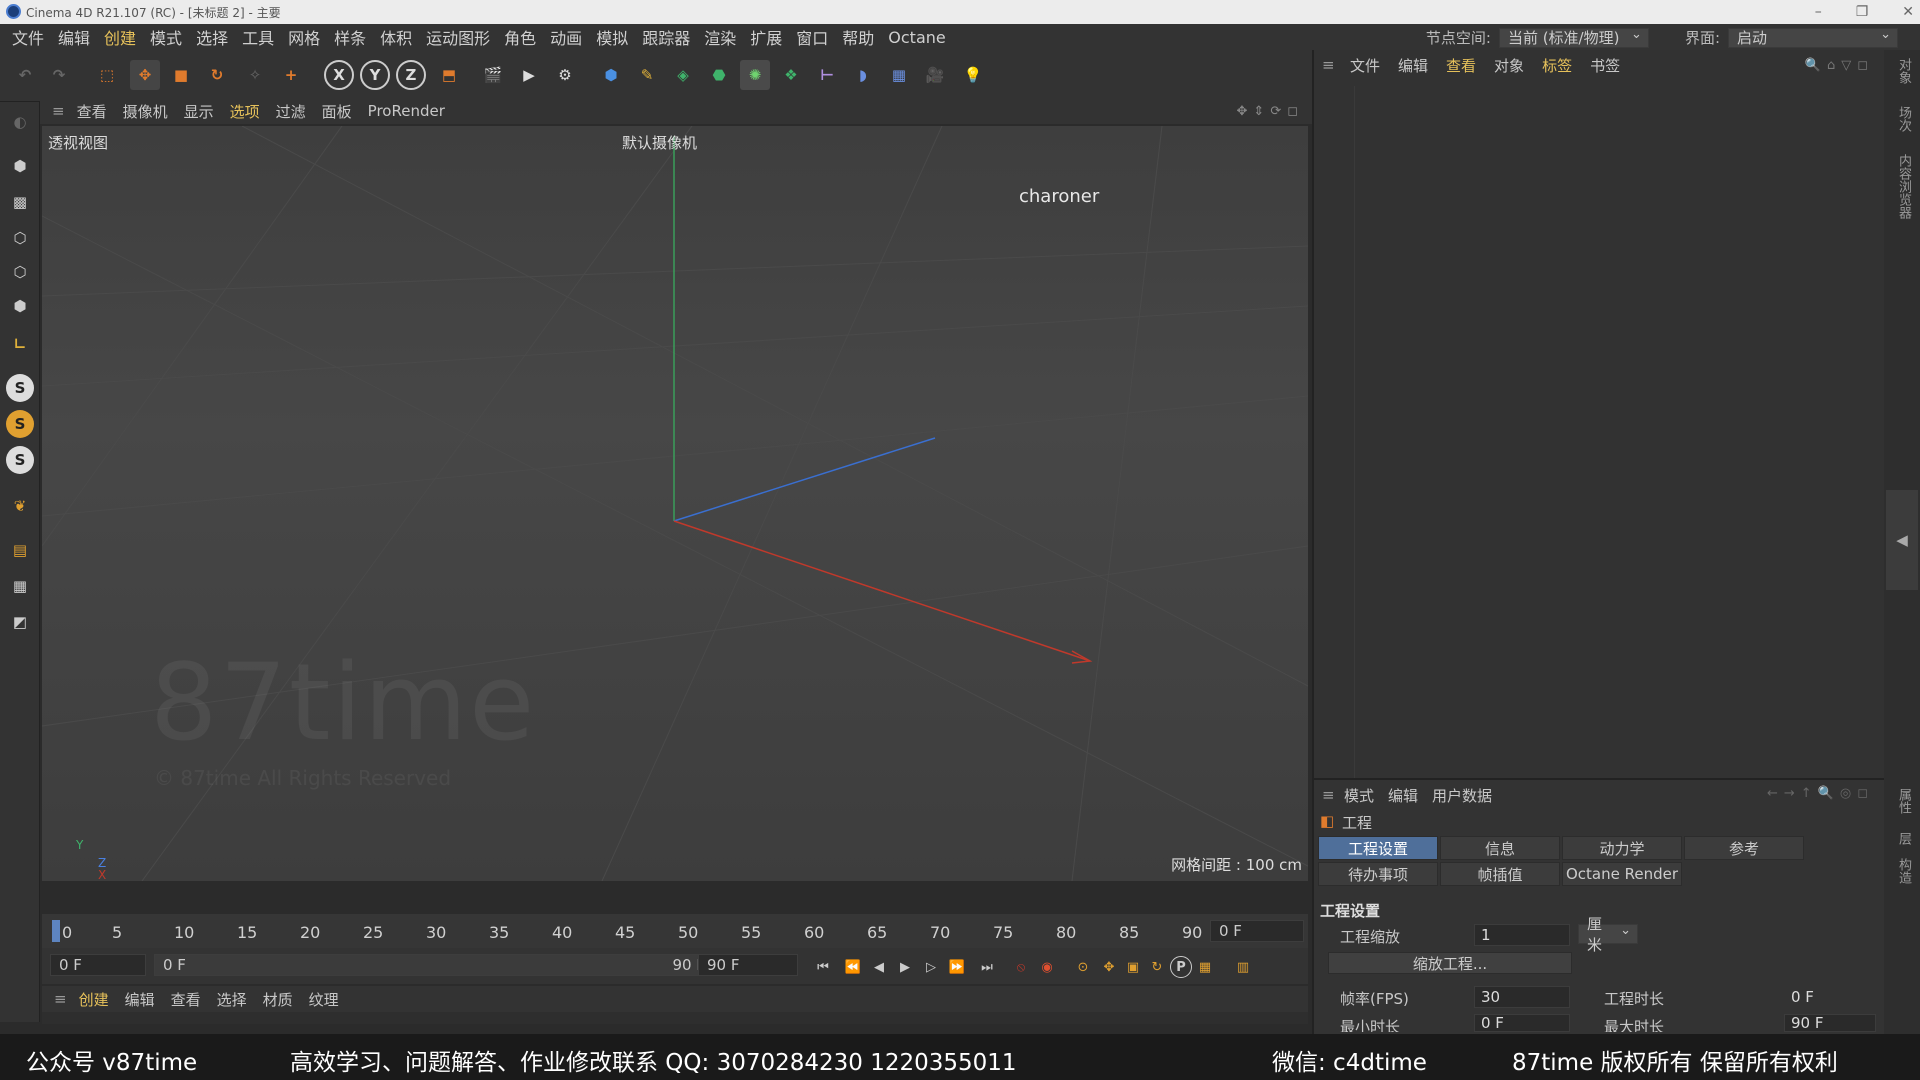 The width and height of the screenshot is (1920, 1080). I want to click on keyframe-selection-icon: ⊙, so click(1083, 967).